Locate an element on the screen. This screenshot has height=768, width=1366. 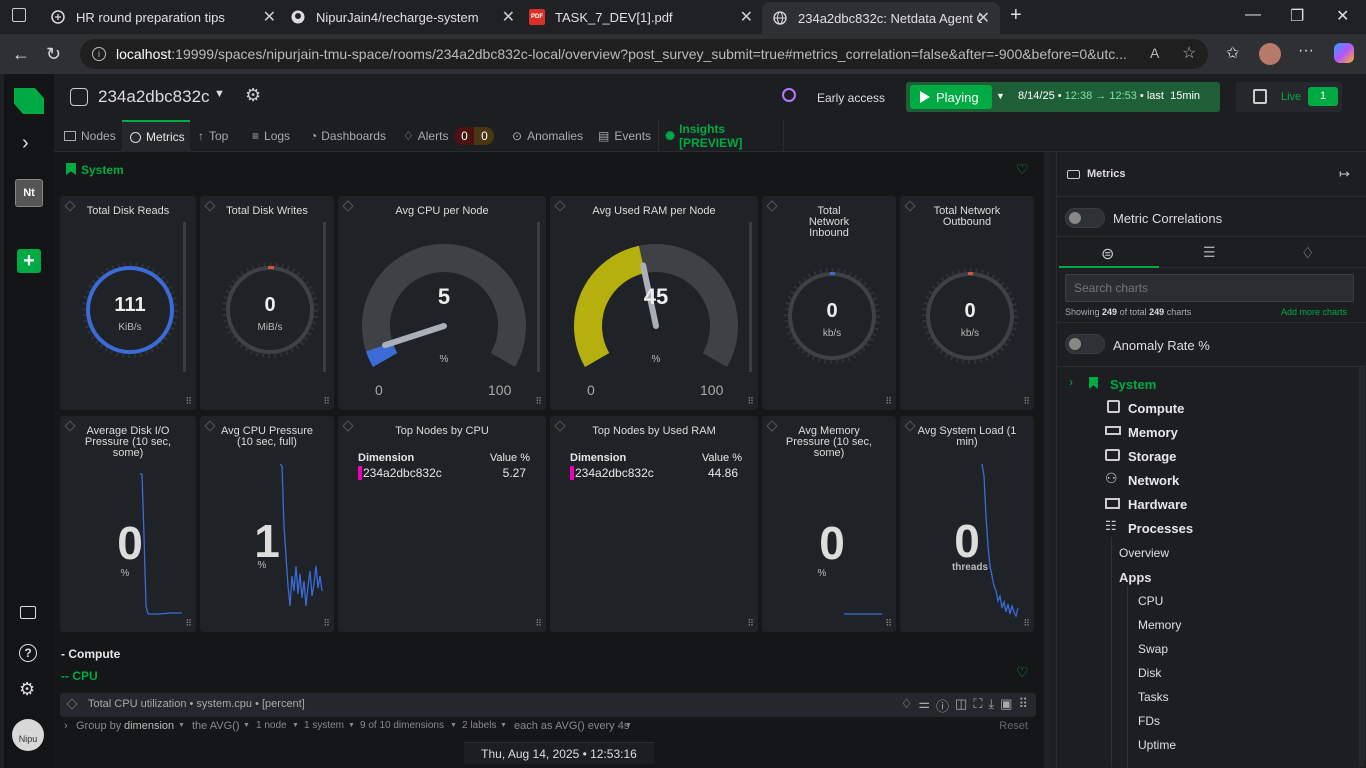
tab-anomalies: ⊙ Anomalies is located at coordinates (552, 136).